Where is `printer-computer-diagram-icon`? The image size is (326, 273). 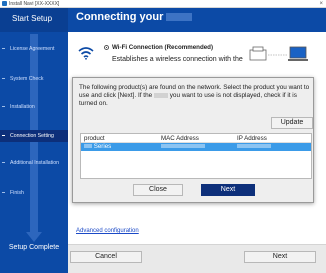 printer-computer-diagram-icon is located at coordinates (278, 53).